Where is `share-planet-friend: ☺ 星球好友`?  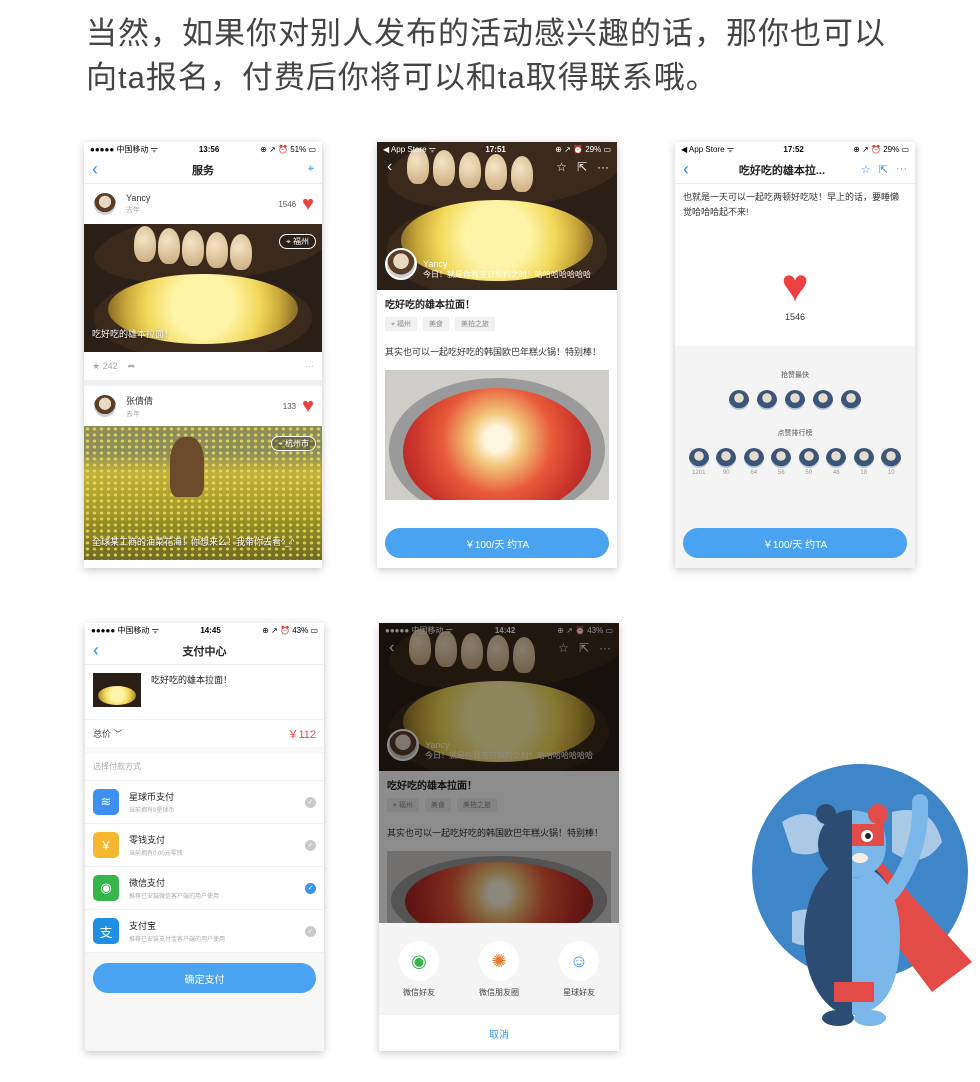
share-planet-friend: ☺ 星球好友 is located at coordinates (579, 969).